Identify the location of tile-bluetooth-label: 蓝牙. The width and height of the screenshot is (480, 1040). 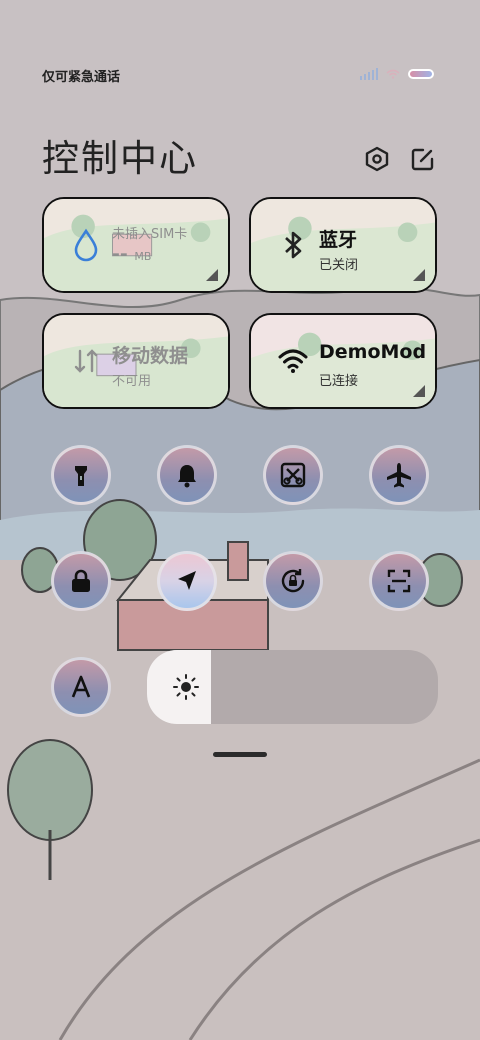
(338, 240).